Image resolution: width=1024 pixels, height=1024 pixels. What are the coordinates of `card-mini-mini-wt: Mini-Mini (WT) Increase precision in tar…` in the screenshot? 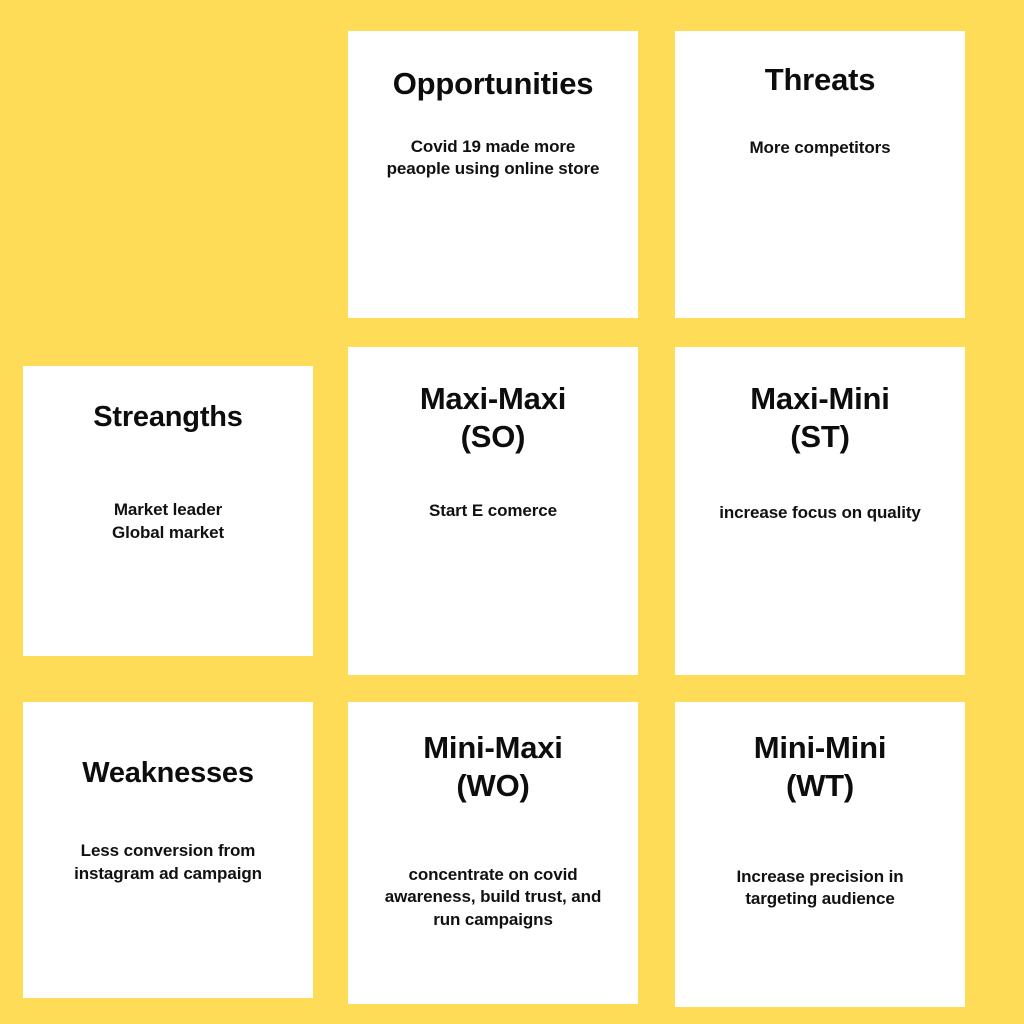 It's located at (820, 854).